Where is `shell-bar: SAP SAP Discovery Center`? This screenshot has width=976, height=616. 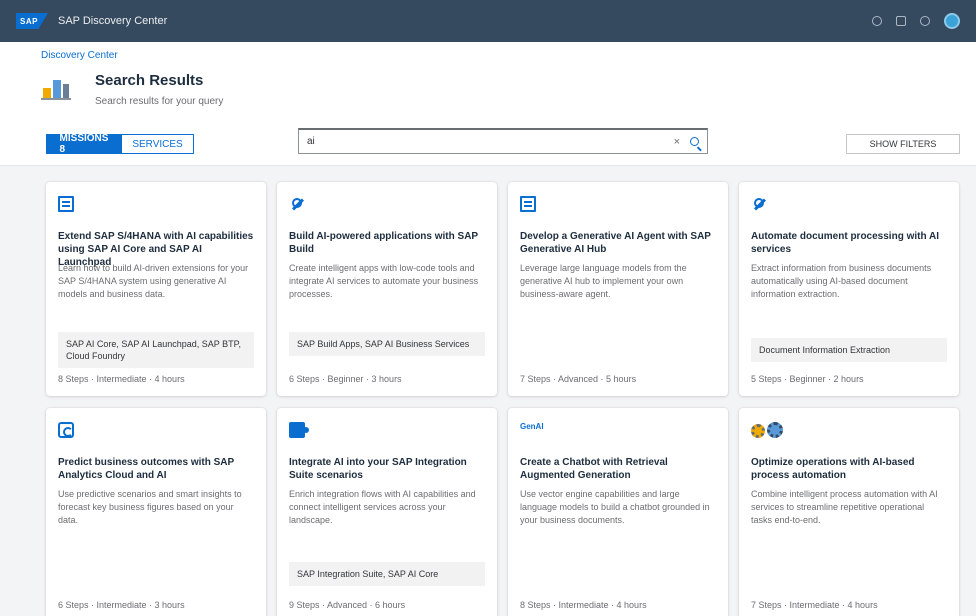 shell-bar: SAP SAP Discovery Center is located at coordinates (488, 21).